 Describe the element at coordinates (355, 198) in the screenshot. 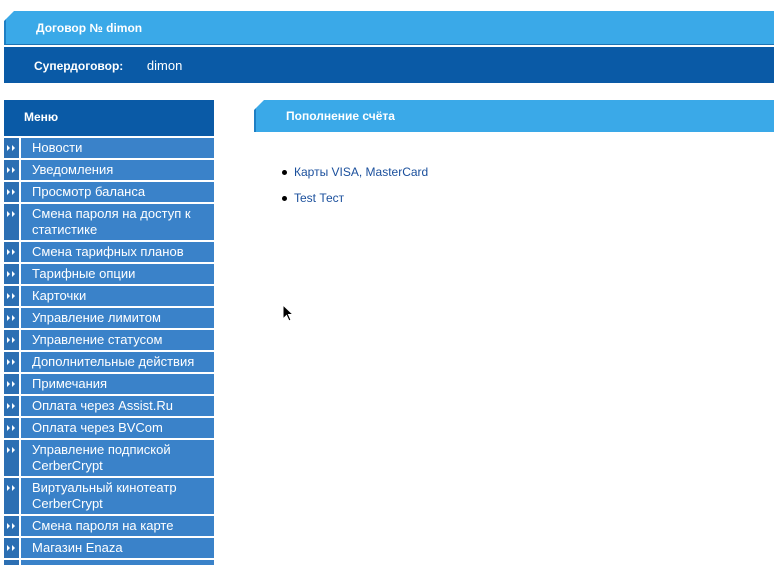

I see `list-item: Test Тест` at that location.